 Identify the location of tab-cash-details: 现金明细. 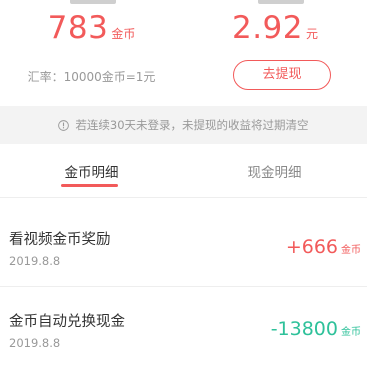
(274, 171).